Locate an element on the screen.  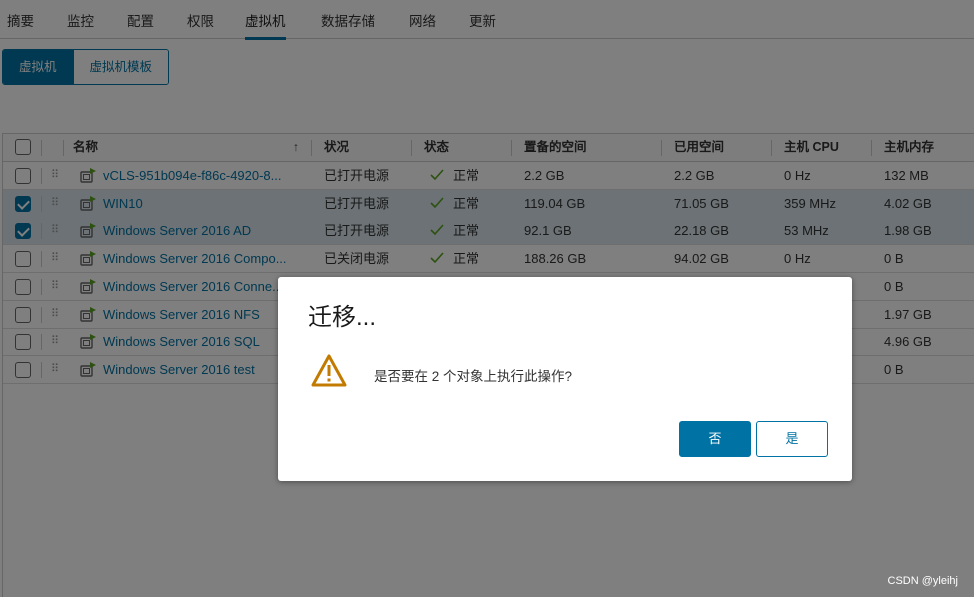
no-button: 否 is located at coordinates (715, 439).